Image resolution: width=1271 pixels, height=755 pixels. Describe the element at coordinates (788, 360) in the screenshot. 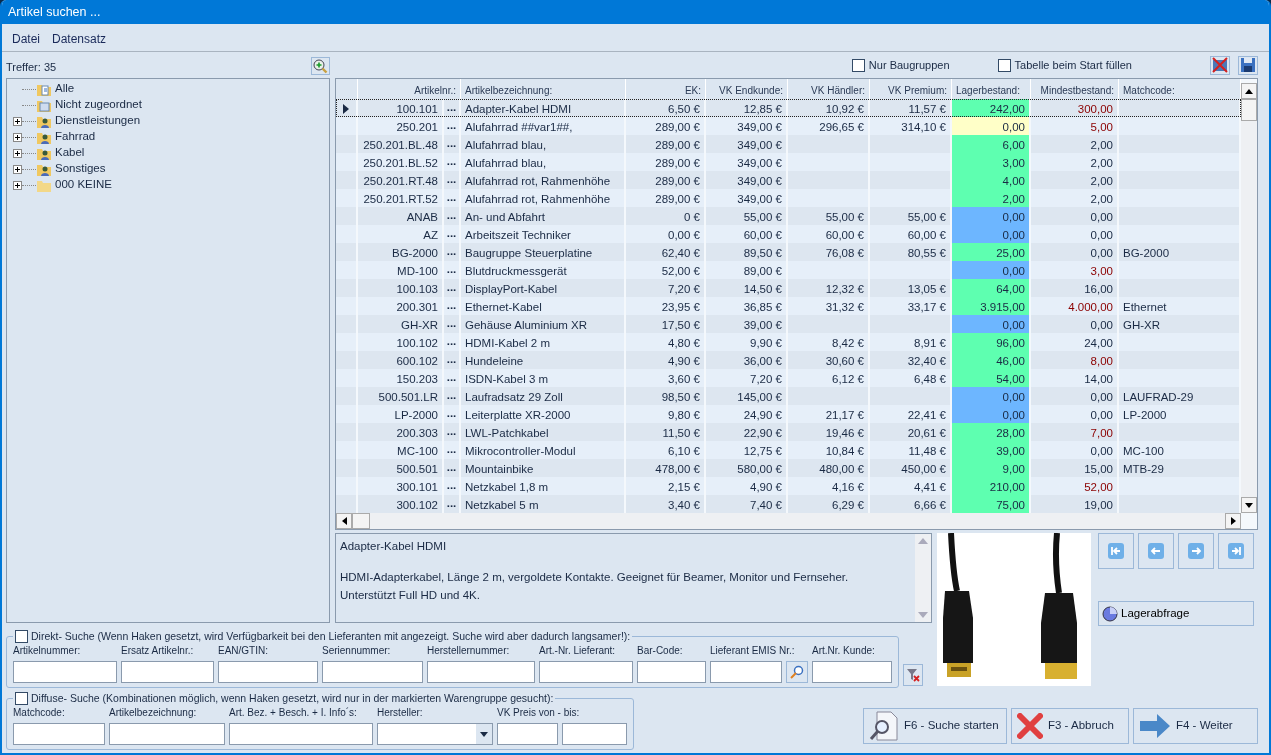

I see `table-row: 600.102 ... Hundeleine 4,90 € 36,00 € 30,60 € 32,40 € 46,00 8,00` at that location.